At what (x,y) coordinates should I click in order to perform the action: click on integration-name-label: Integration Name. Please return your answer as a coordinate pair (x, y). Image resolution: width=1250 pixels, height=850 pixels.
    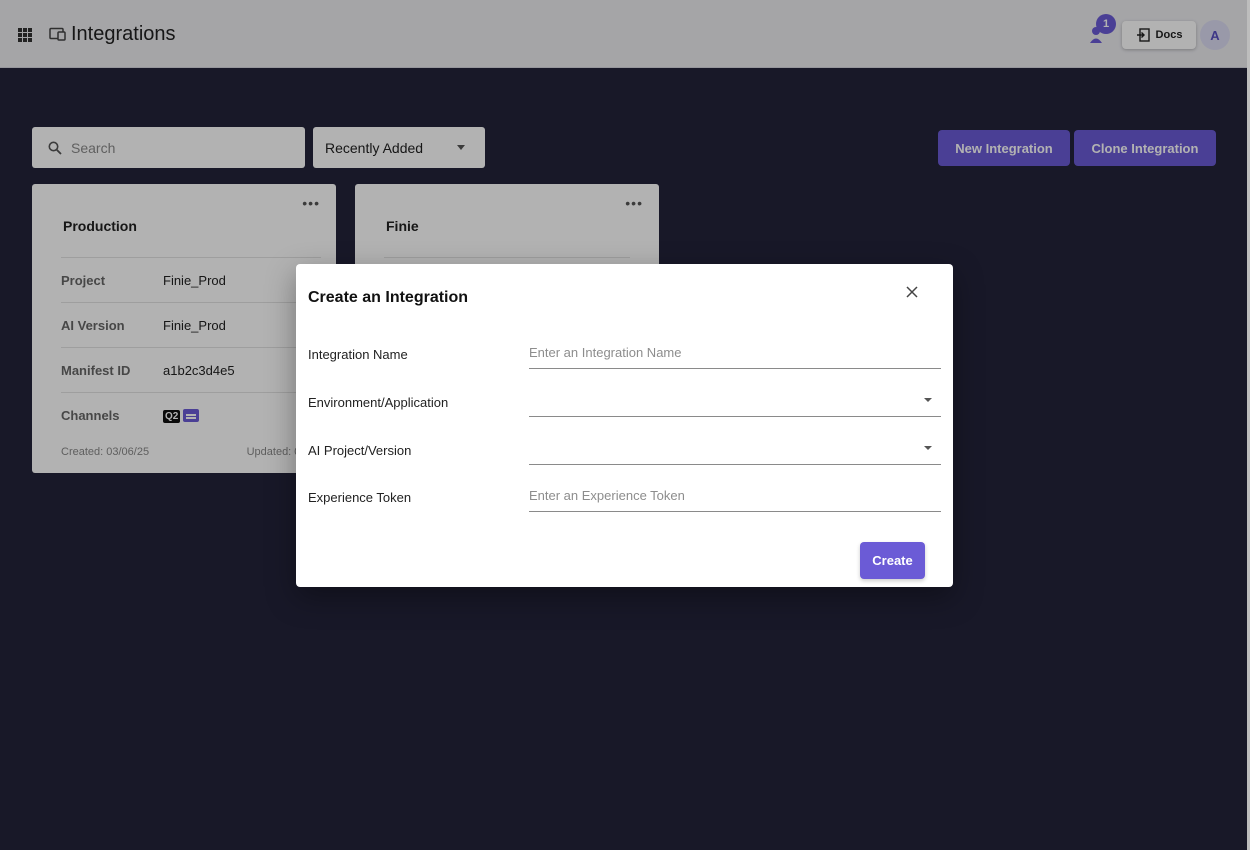
    Looking at the image, I should click on (358, 354).